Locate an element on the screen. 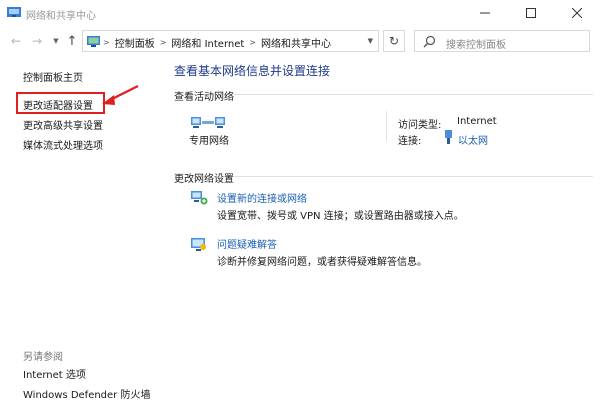  network-computers-icon is located at coordinates (208, 122).